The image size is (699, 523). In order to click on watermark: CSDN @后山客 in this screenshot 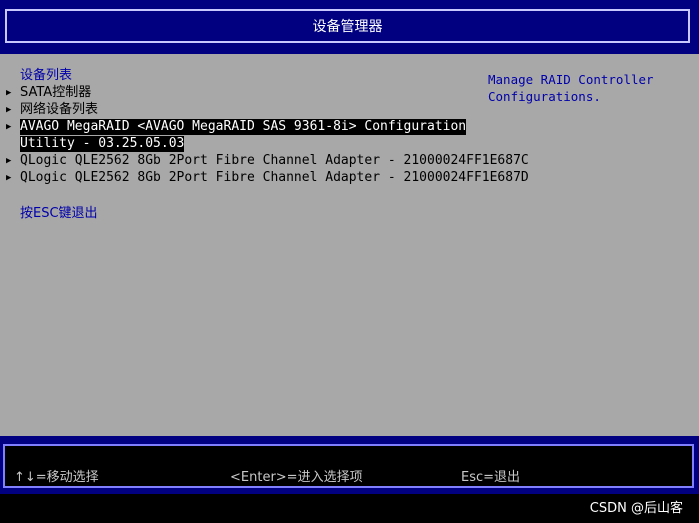, I will do `click(636, 508)`.